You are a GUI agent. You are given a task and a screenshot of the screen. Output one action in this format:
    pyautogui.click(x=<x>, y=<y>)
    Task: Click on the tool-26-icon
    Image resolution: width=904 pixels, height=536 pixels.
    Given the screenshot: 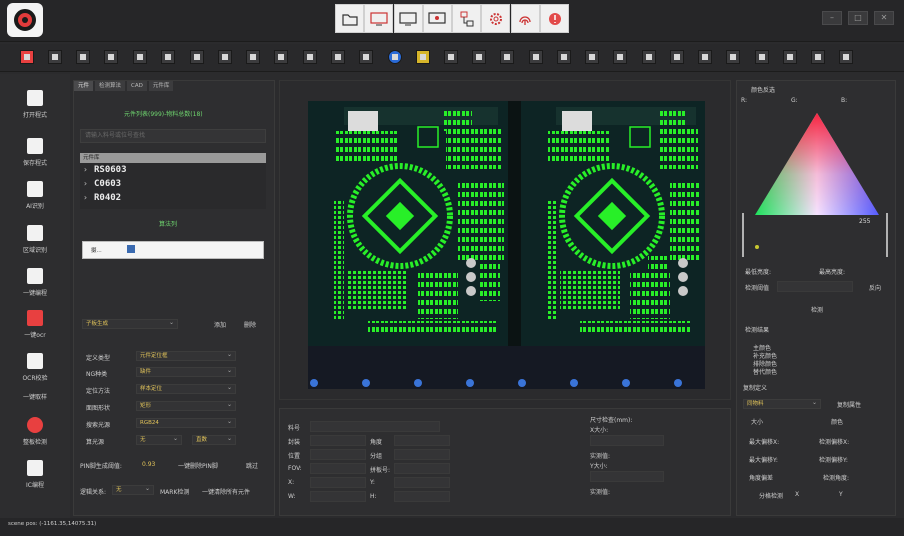 What is the action you would take?
    pyautogui.click(x=733, y=57)
    